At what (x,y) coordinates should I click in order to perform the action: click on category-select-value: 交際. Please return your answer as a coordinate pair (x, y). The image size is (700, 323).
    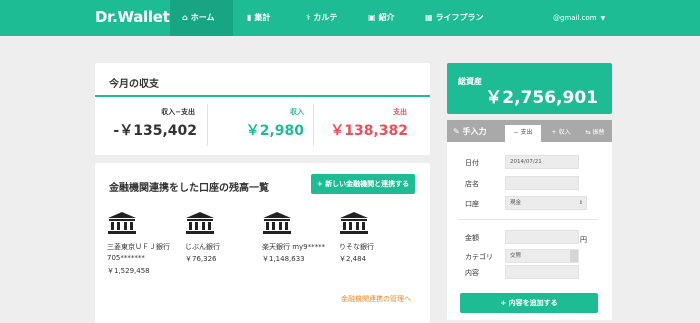
    Looking at the image, I should click on (516, 256).